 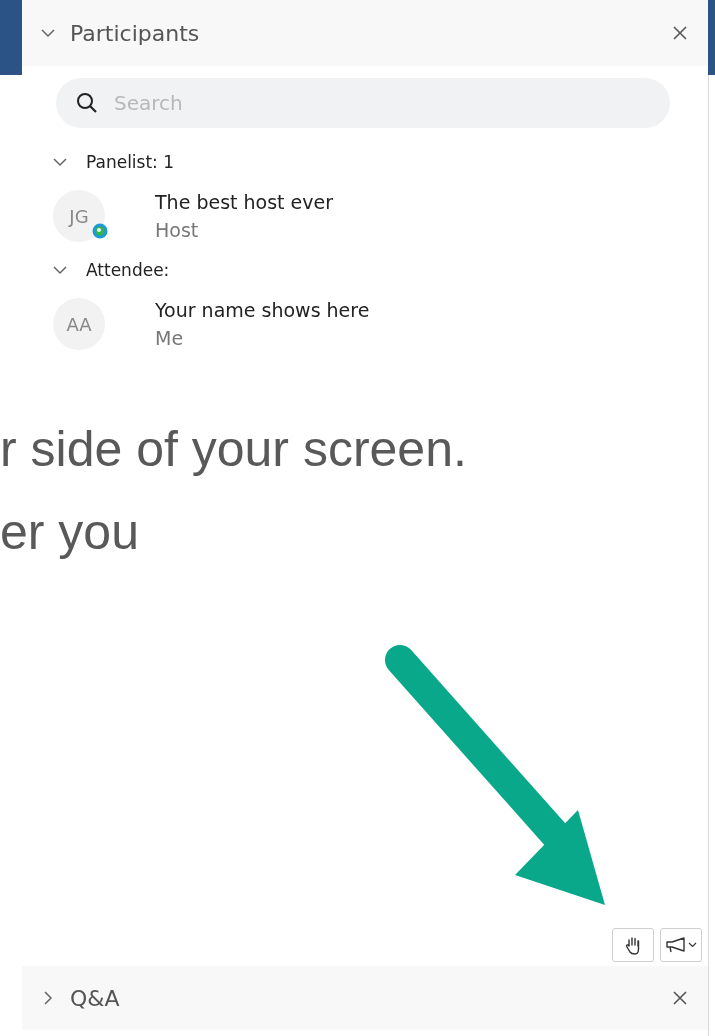 I want to click on participant-role: Me, so click(x=170, y=338).